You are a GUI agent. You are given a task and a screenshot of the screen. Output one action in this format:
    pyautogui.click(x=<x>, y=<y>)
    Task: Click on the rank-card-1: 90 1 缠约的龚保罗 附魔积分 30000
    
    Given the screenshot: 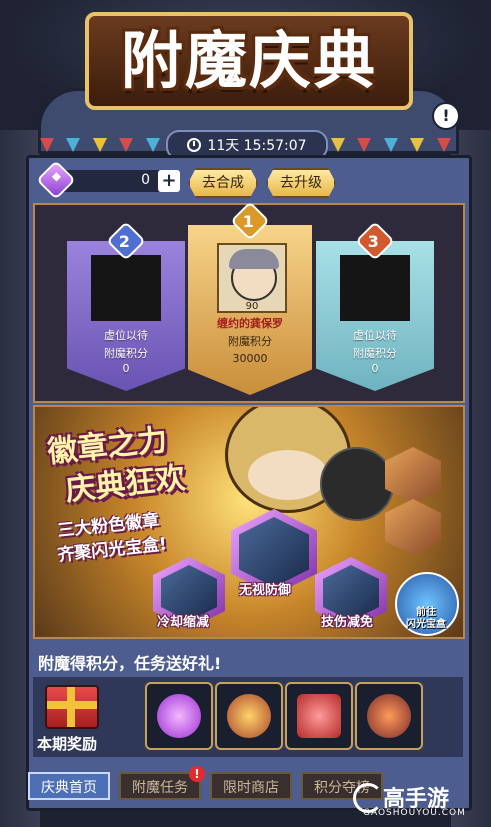 What is the action you would take?
    pyautogui.click(x=250, y=298)
    